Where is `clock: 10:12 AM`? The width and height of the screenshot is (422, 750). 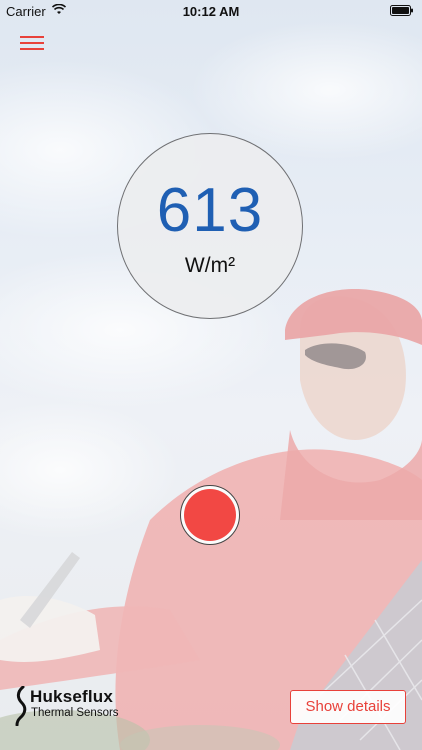
clock: 10:12 AM is located at coordinates (211, 11).